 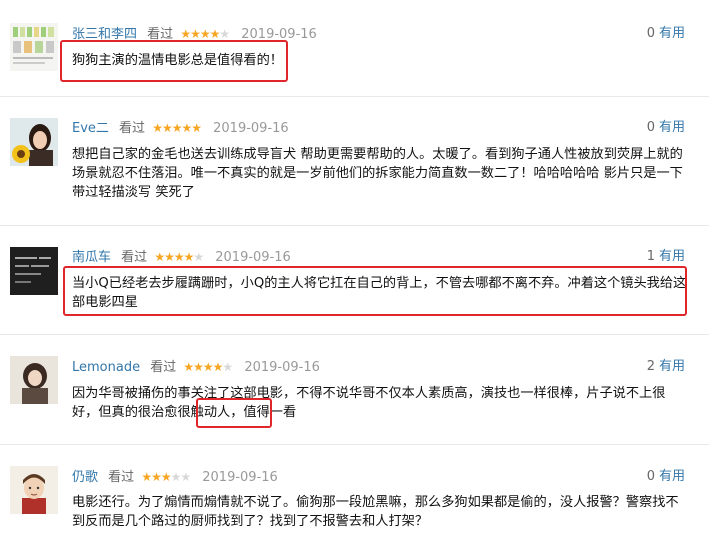 What do you see at coordinates (650, 366) in the screenshot?
I see `useful-count: 2` at bounding box center [650, 366].